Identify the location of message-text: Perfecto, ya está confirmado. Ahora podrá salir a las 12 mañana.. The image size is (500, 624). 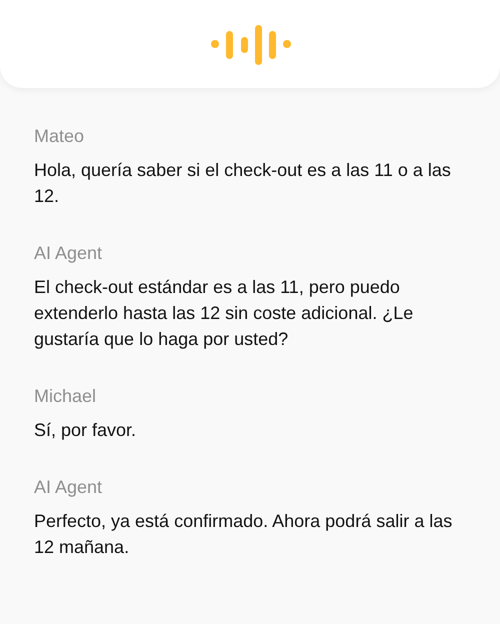
(244, 534).